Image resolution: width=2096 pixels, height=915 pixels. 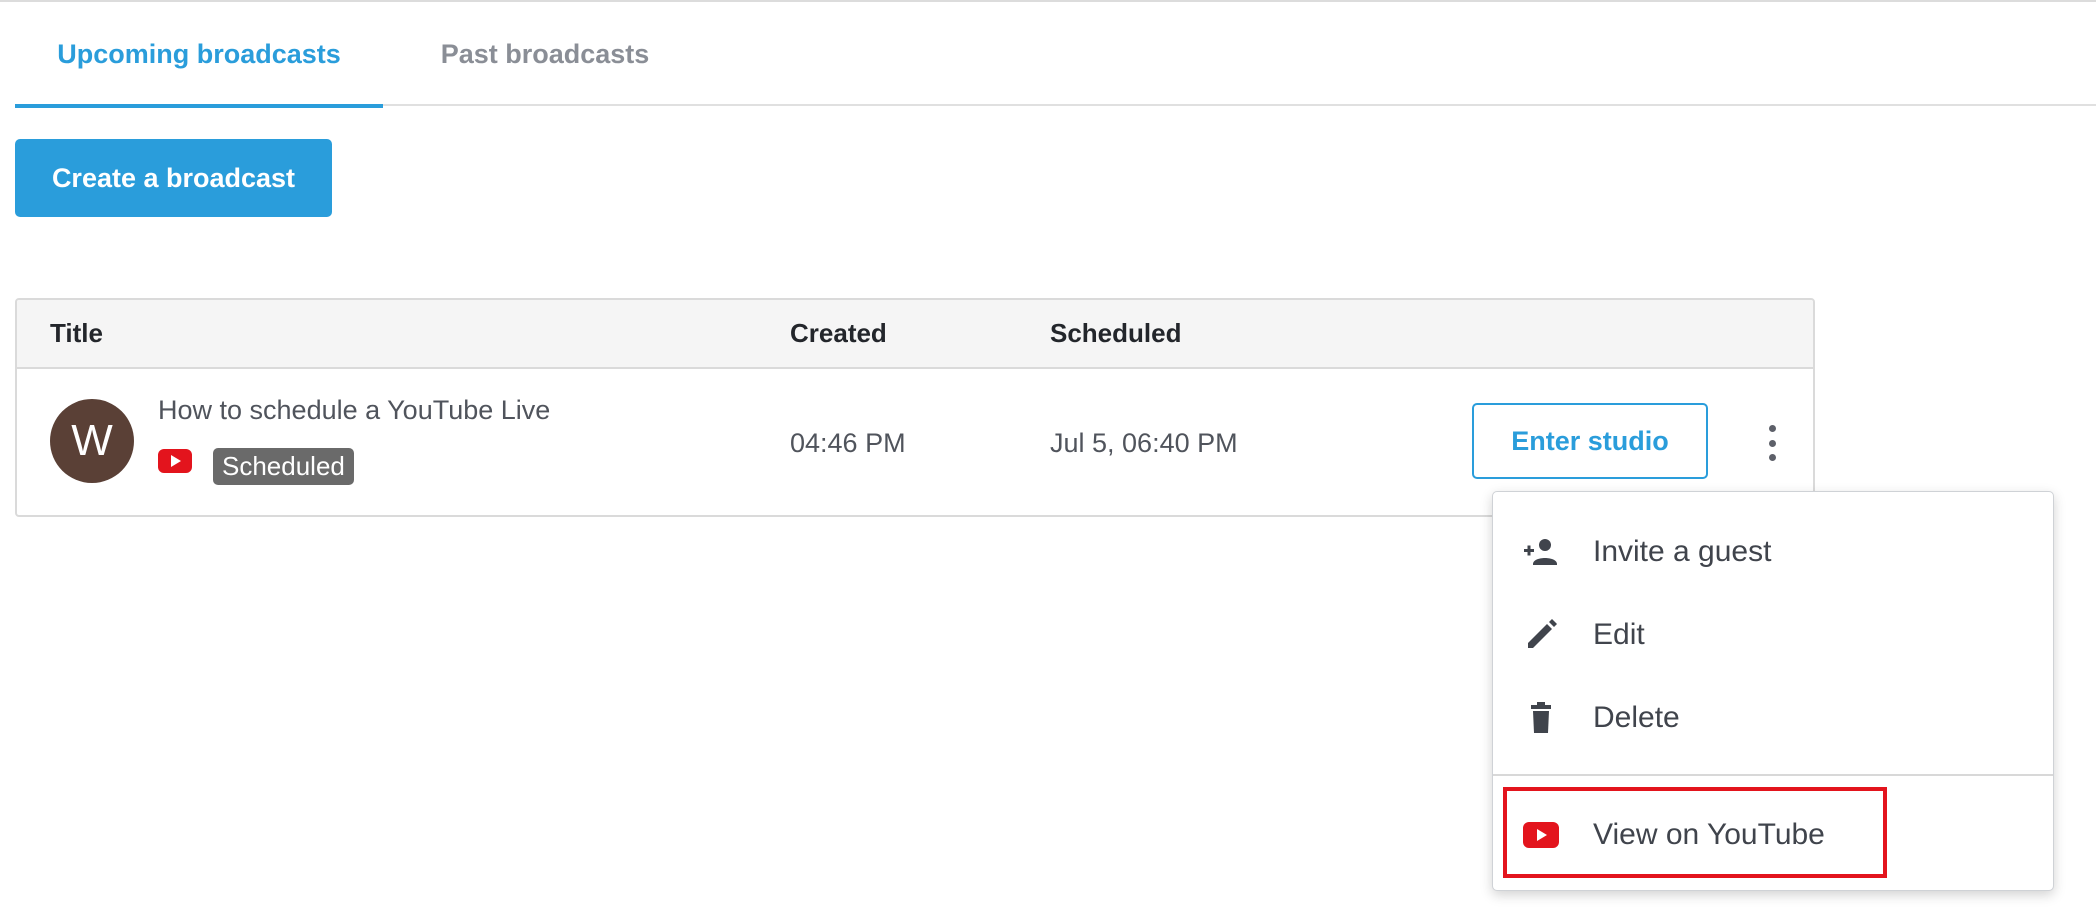 What do you see at coordinates (1541, 635) in the screenshot?
I see `pencil-icon` at bounding box center [1541, 635].